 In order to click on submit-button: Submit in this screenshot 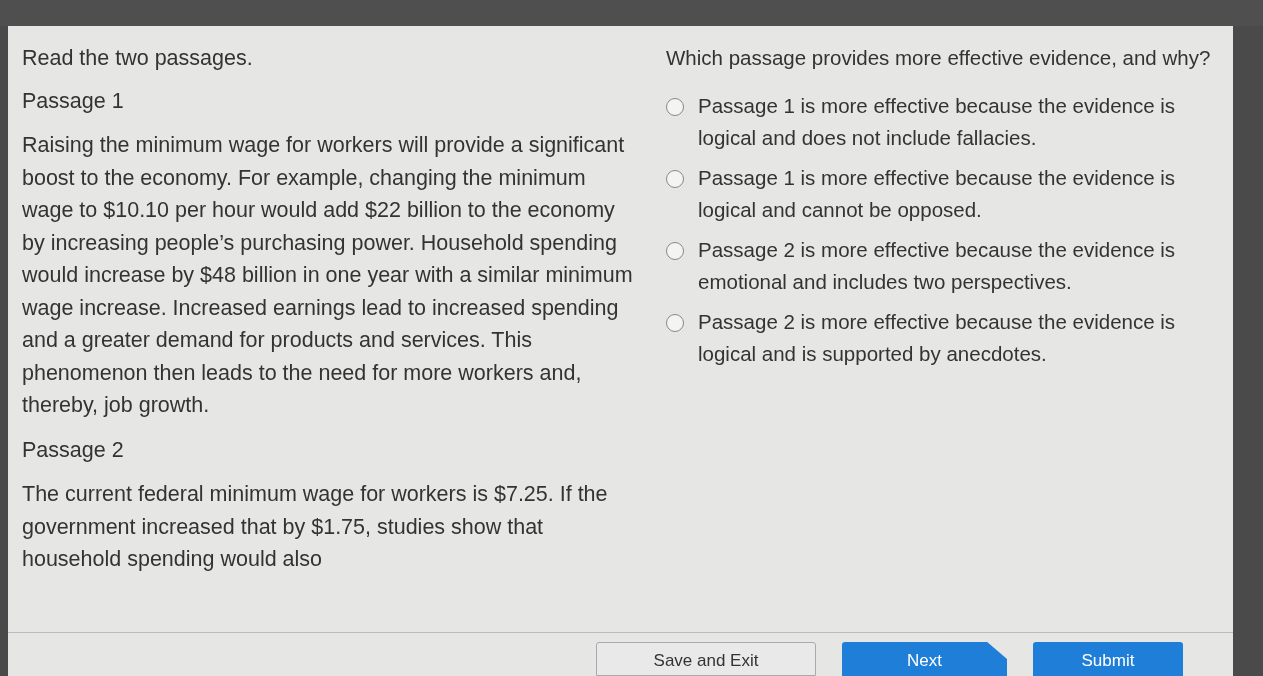, I will do `click(1108, 659)`.